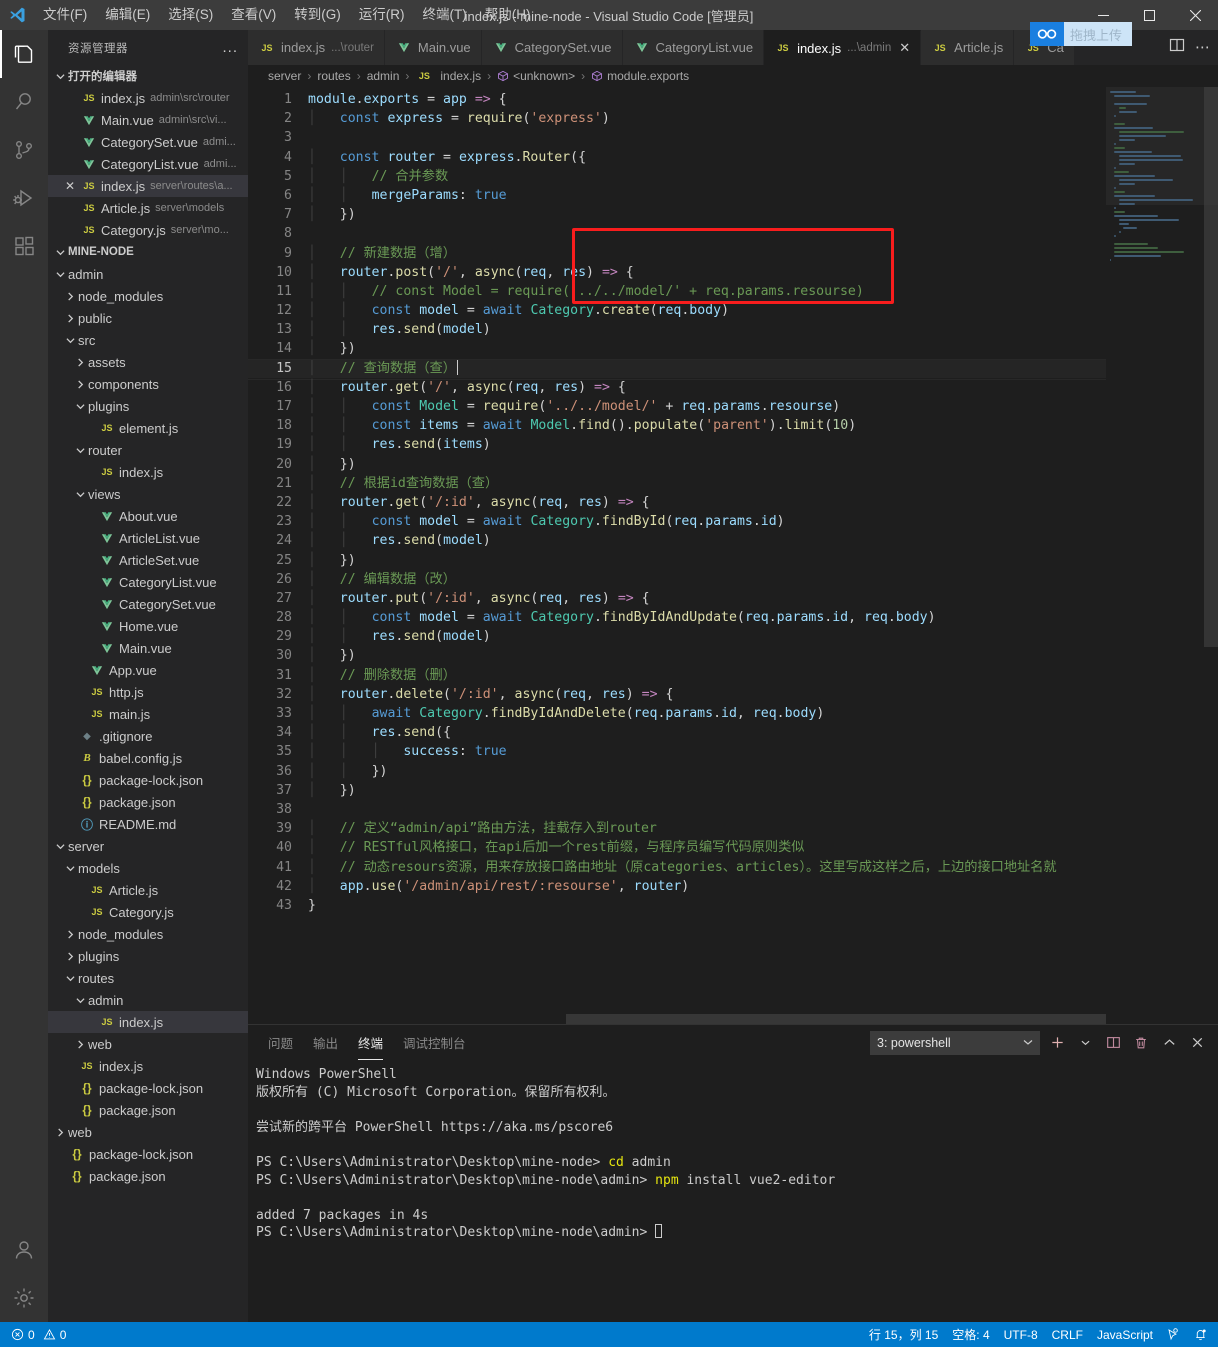  Describe the element at coordinates (677, 214) in the screenshot. I see `code-line: 7 │ })` at that location.